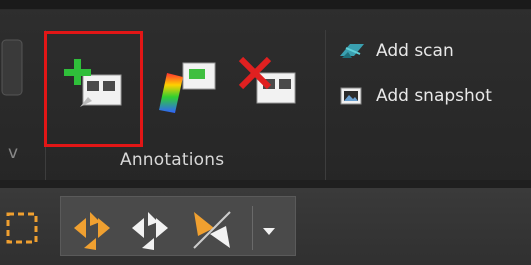  Describe the element at coordinates (22, 228) in the screenshot. I see `selection-box-icon` at that location.